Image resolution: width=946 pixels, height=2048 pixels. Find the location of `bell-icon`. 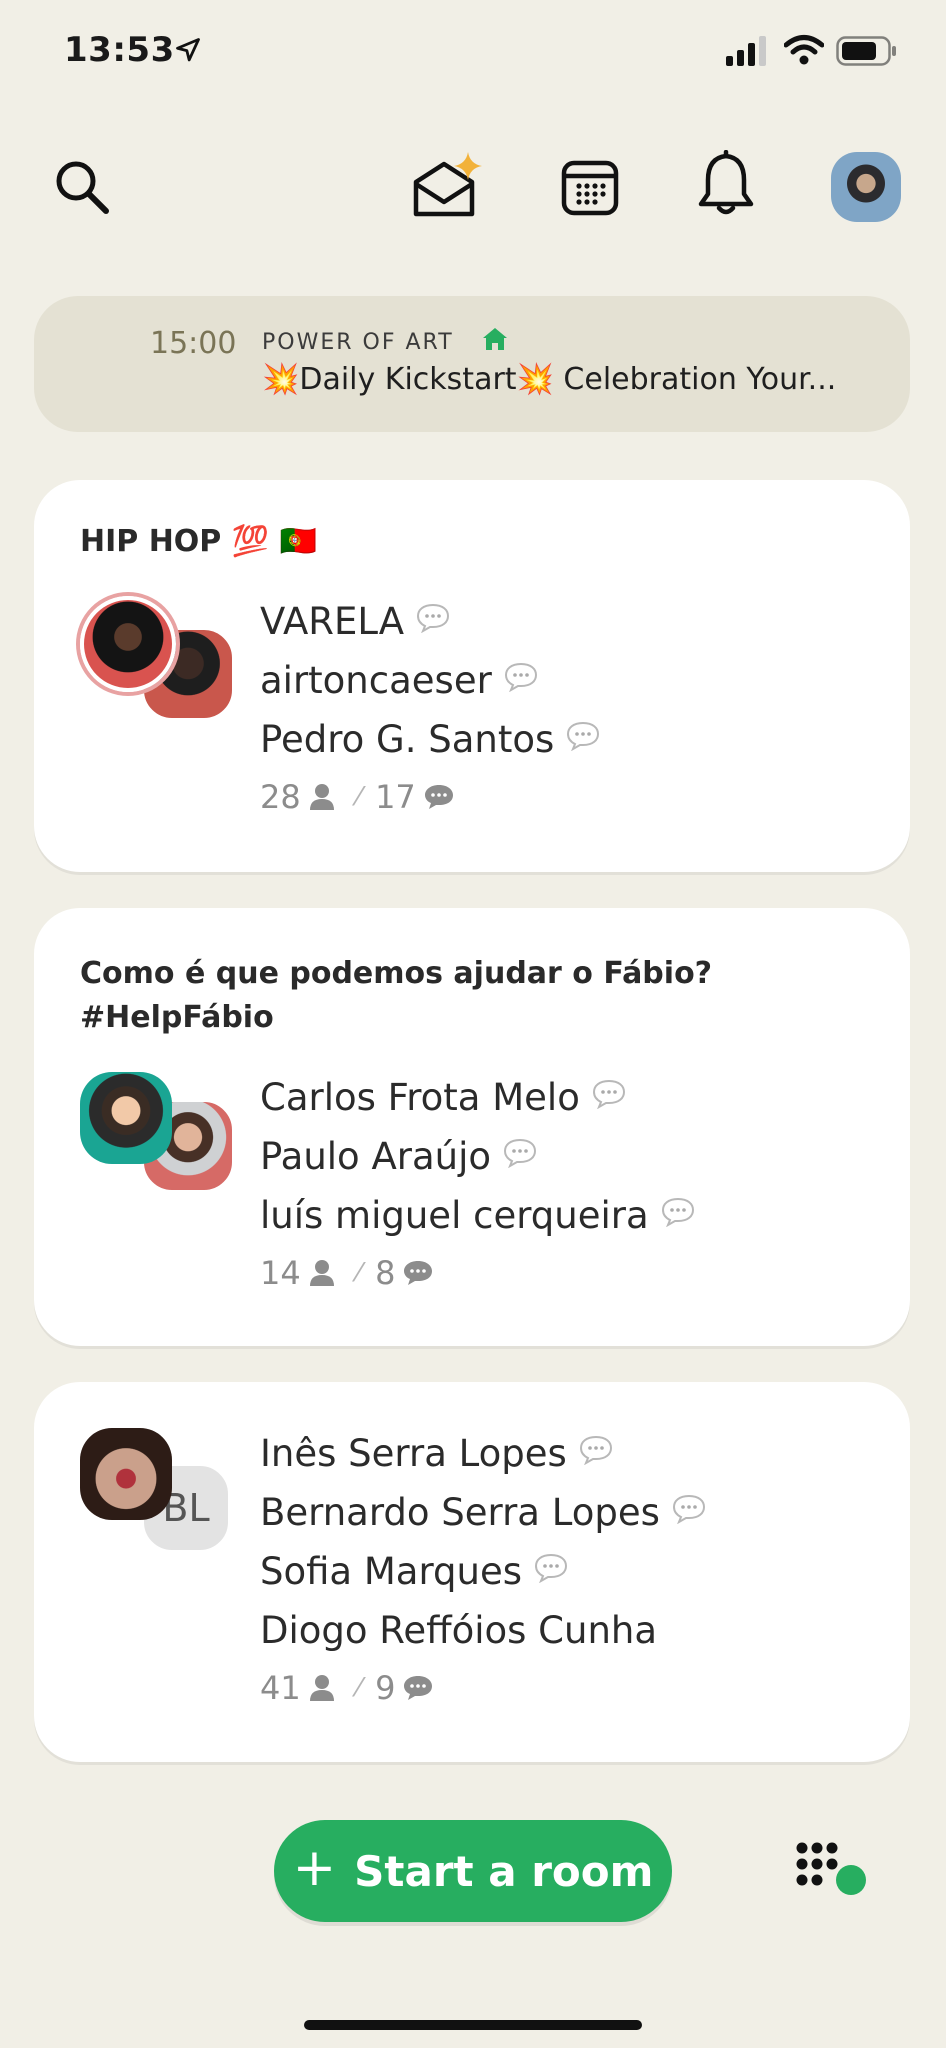

bell-icon is located at coordinates (726, 182).